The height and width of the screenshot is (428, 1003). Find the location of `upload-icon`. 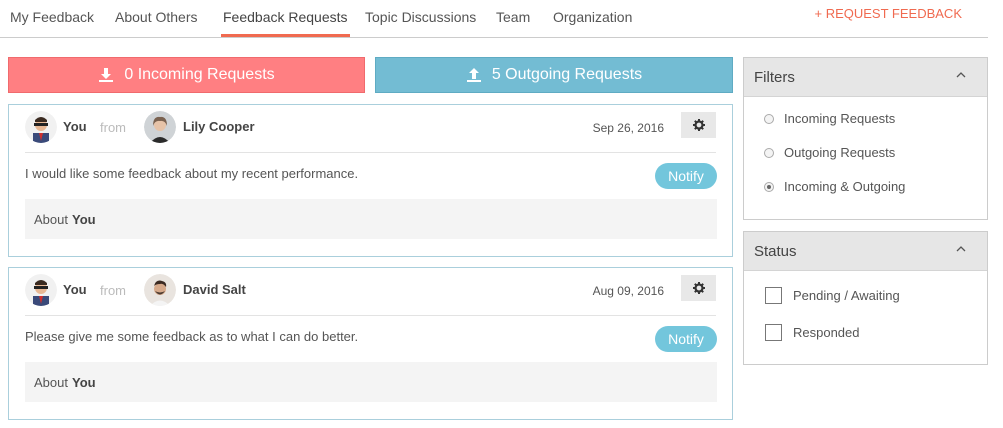

upload-icon is located at coordinates (473, 75).